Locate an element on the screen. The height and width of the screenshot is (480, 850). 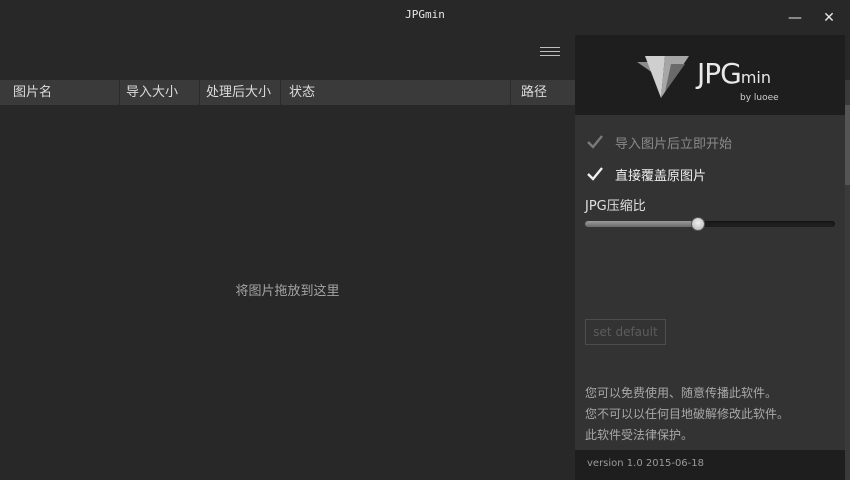
window-title: JPGmin is located at coordinates (425, 14).